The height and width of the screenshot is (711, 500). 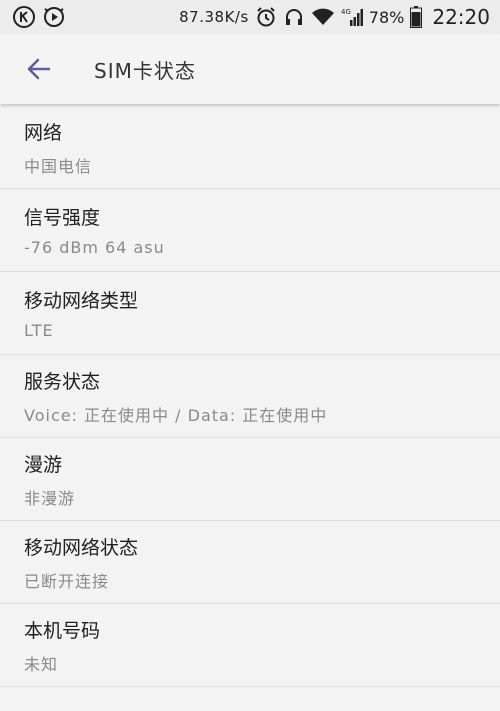 I want to click on battery-icon, so click(x=416, y=17).